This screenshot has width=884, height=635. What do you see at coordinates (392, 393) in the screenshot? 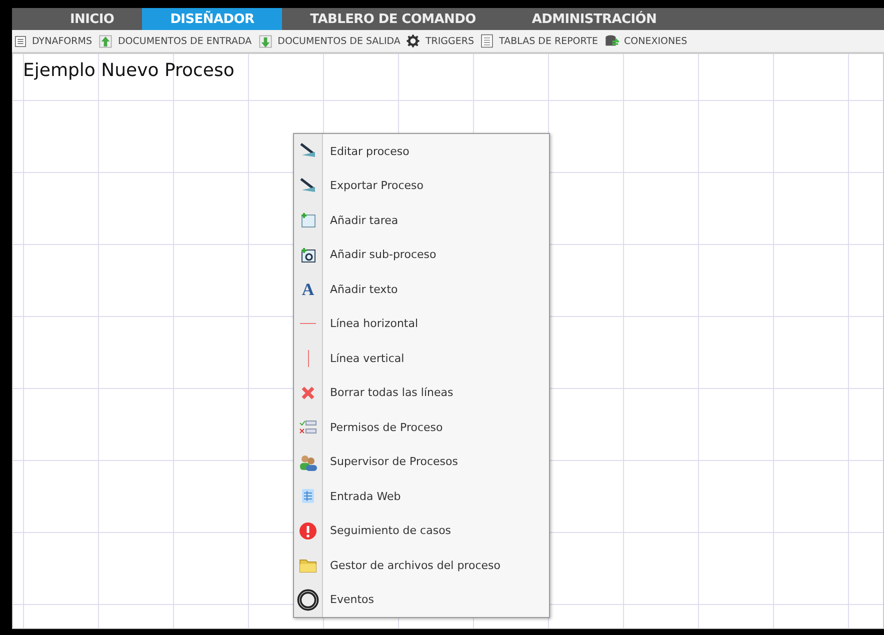
I see `menu-item: Borrar todas las líneas` at bounding box center [392, 393].